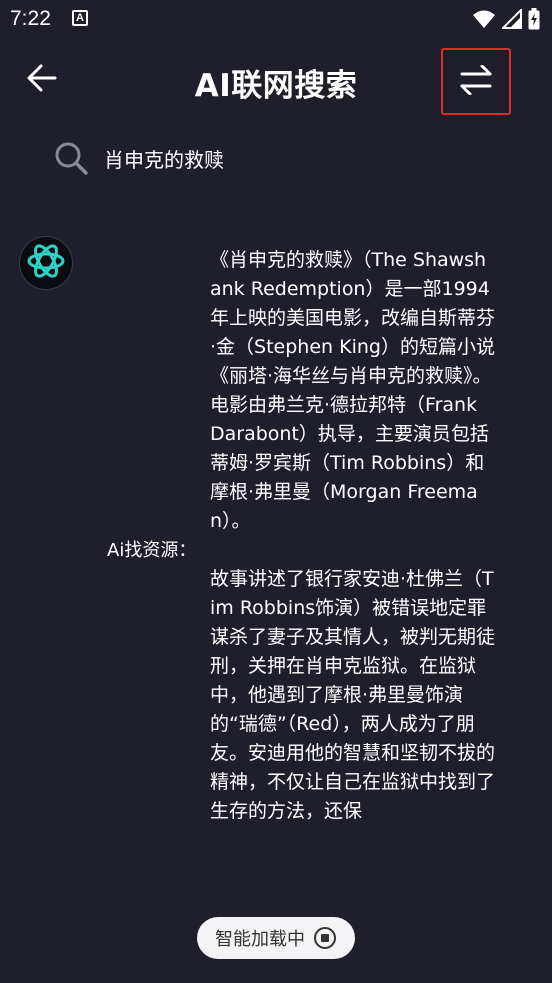  I want to click on status-bar: 7:22 A, so click(276, 20).